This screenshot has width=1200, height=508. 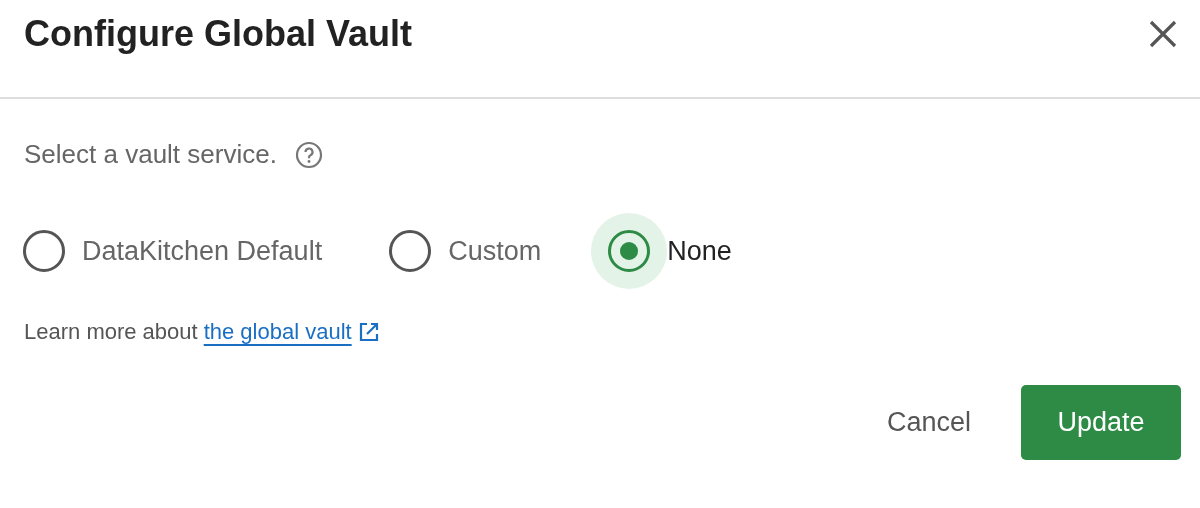 I want to click on radio-label: Custom, so click(x=495, y=251).